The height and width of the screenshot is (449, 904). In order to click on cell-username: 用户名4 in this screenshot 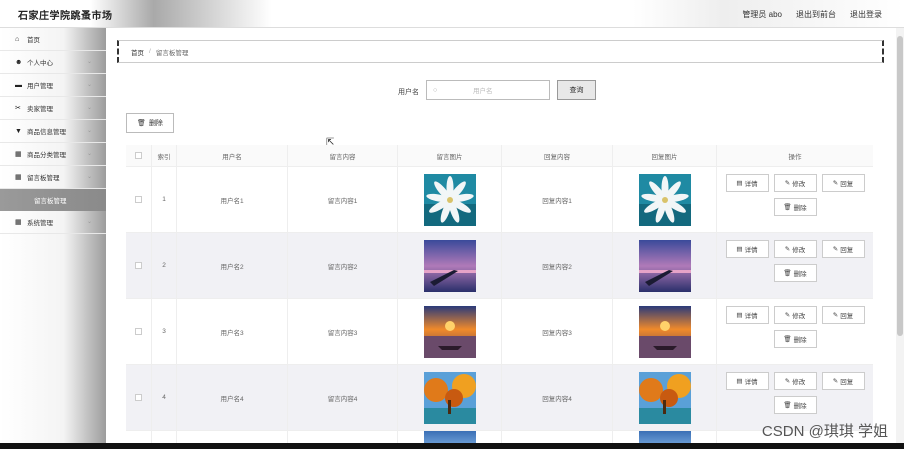, I will do `click(232, 397)`.